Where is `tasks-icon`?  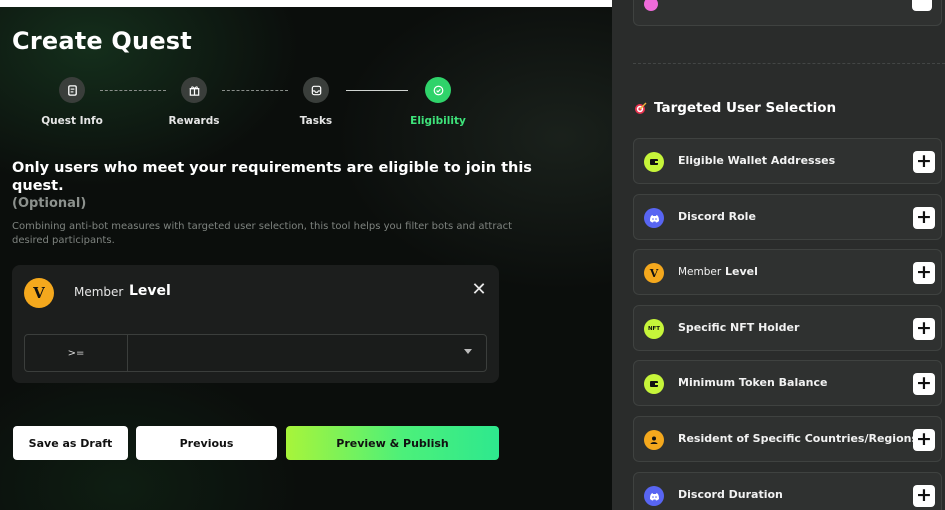
tasks-icon is located at coordinates (316, 90).